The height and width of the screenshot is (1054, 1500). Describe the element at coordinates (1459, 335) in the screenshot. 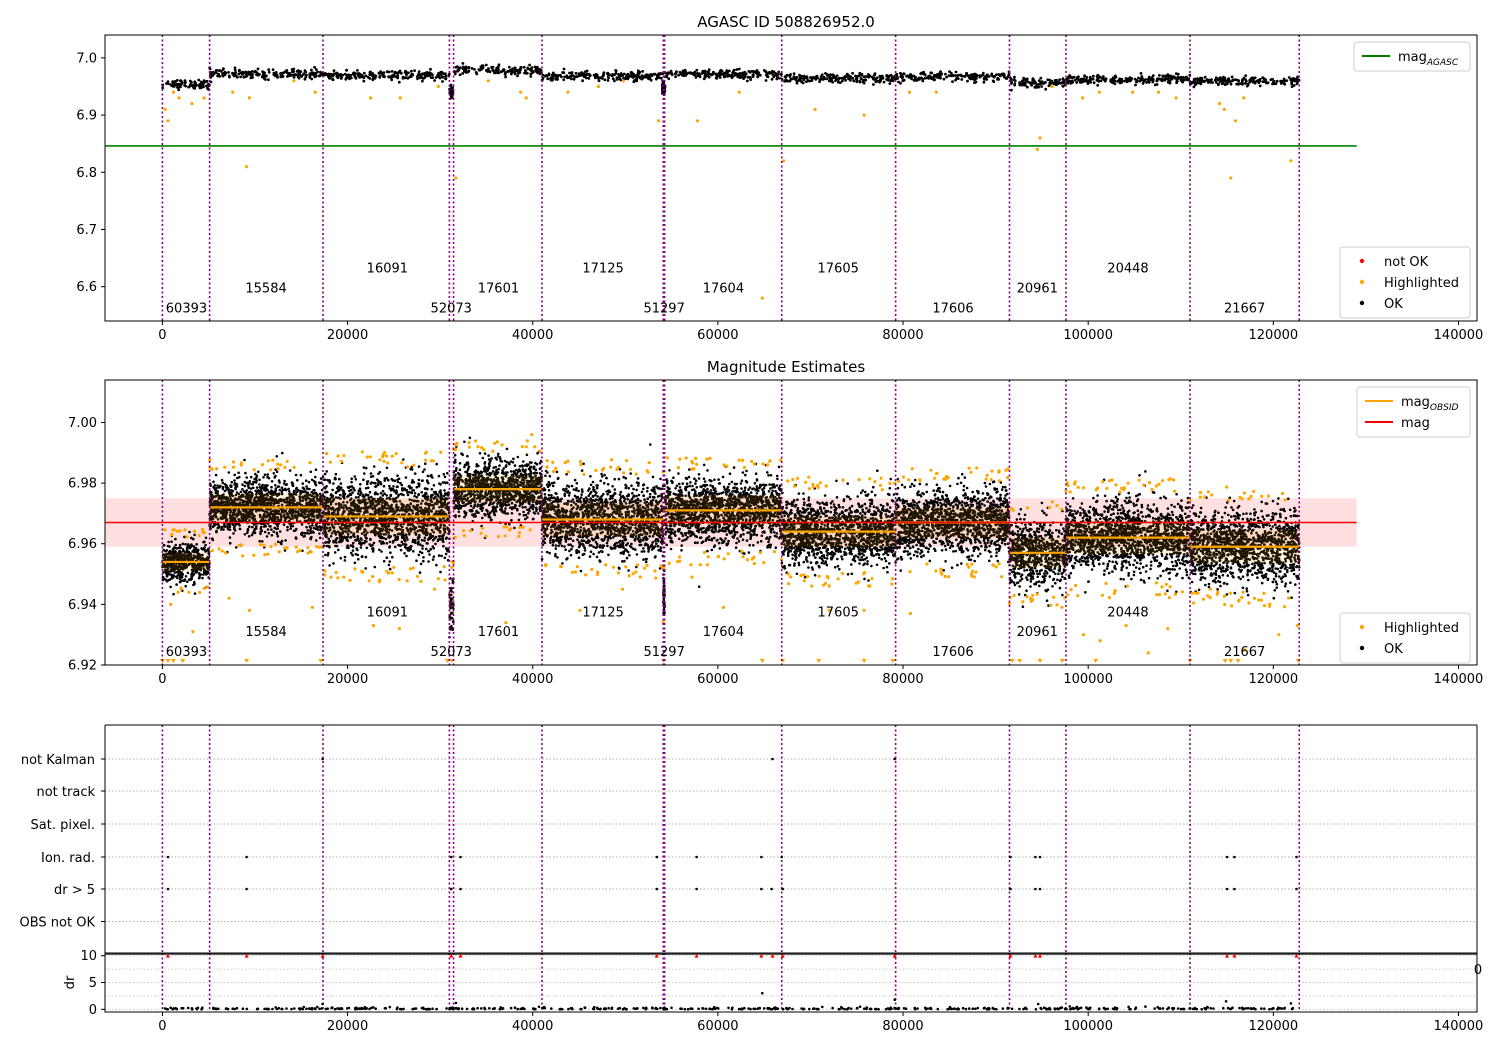

I see `x-tick-label: 140000` at that location.